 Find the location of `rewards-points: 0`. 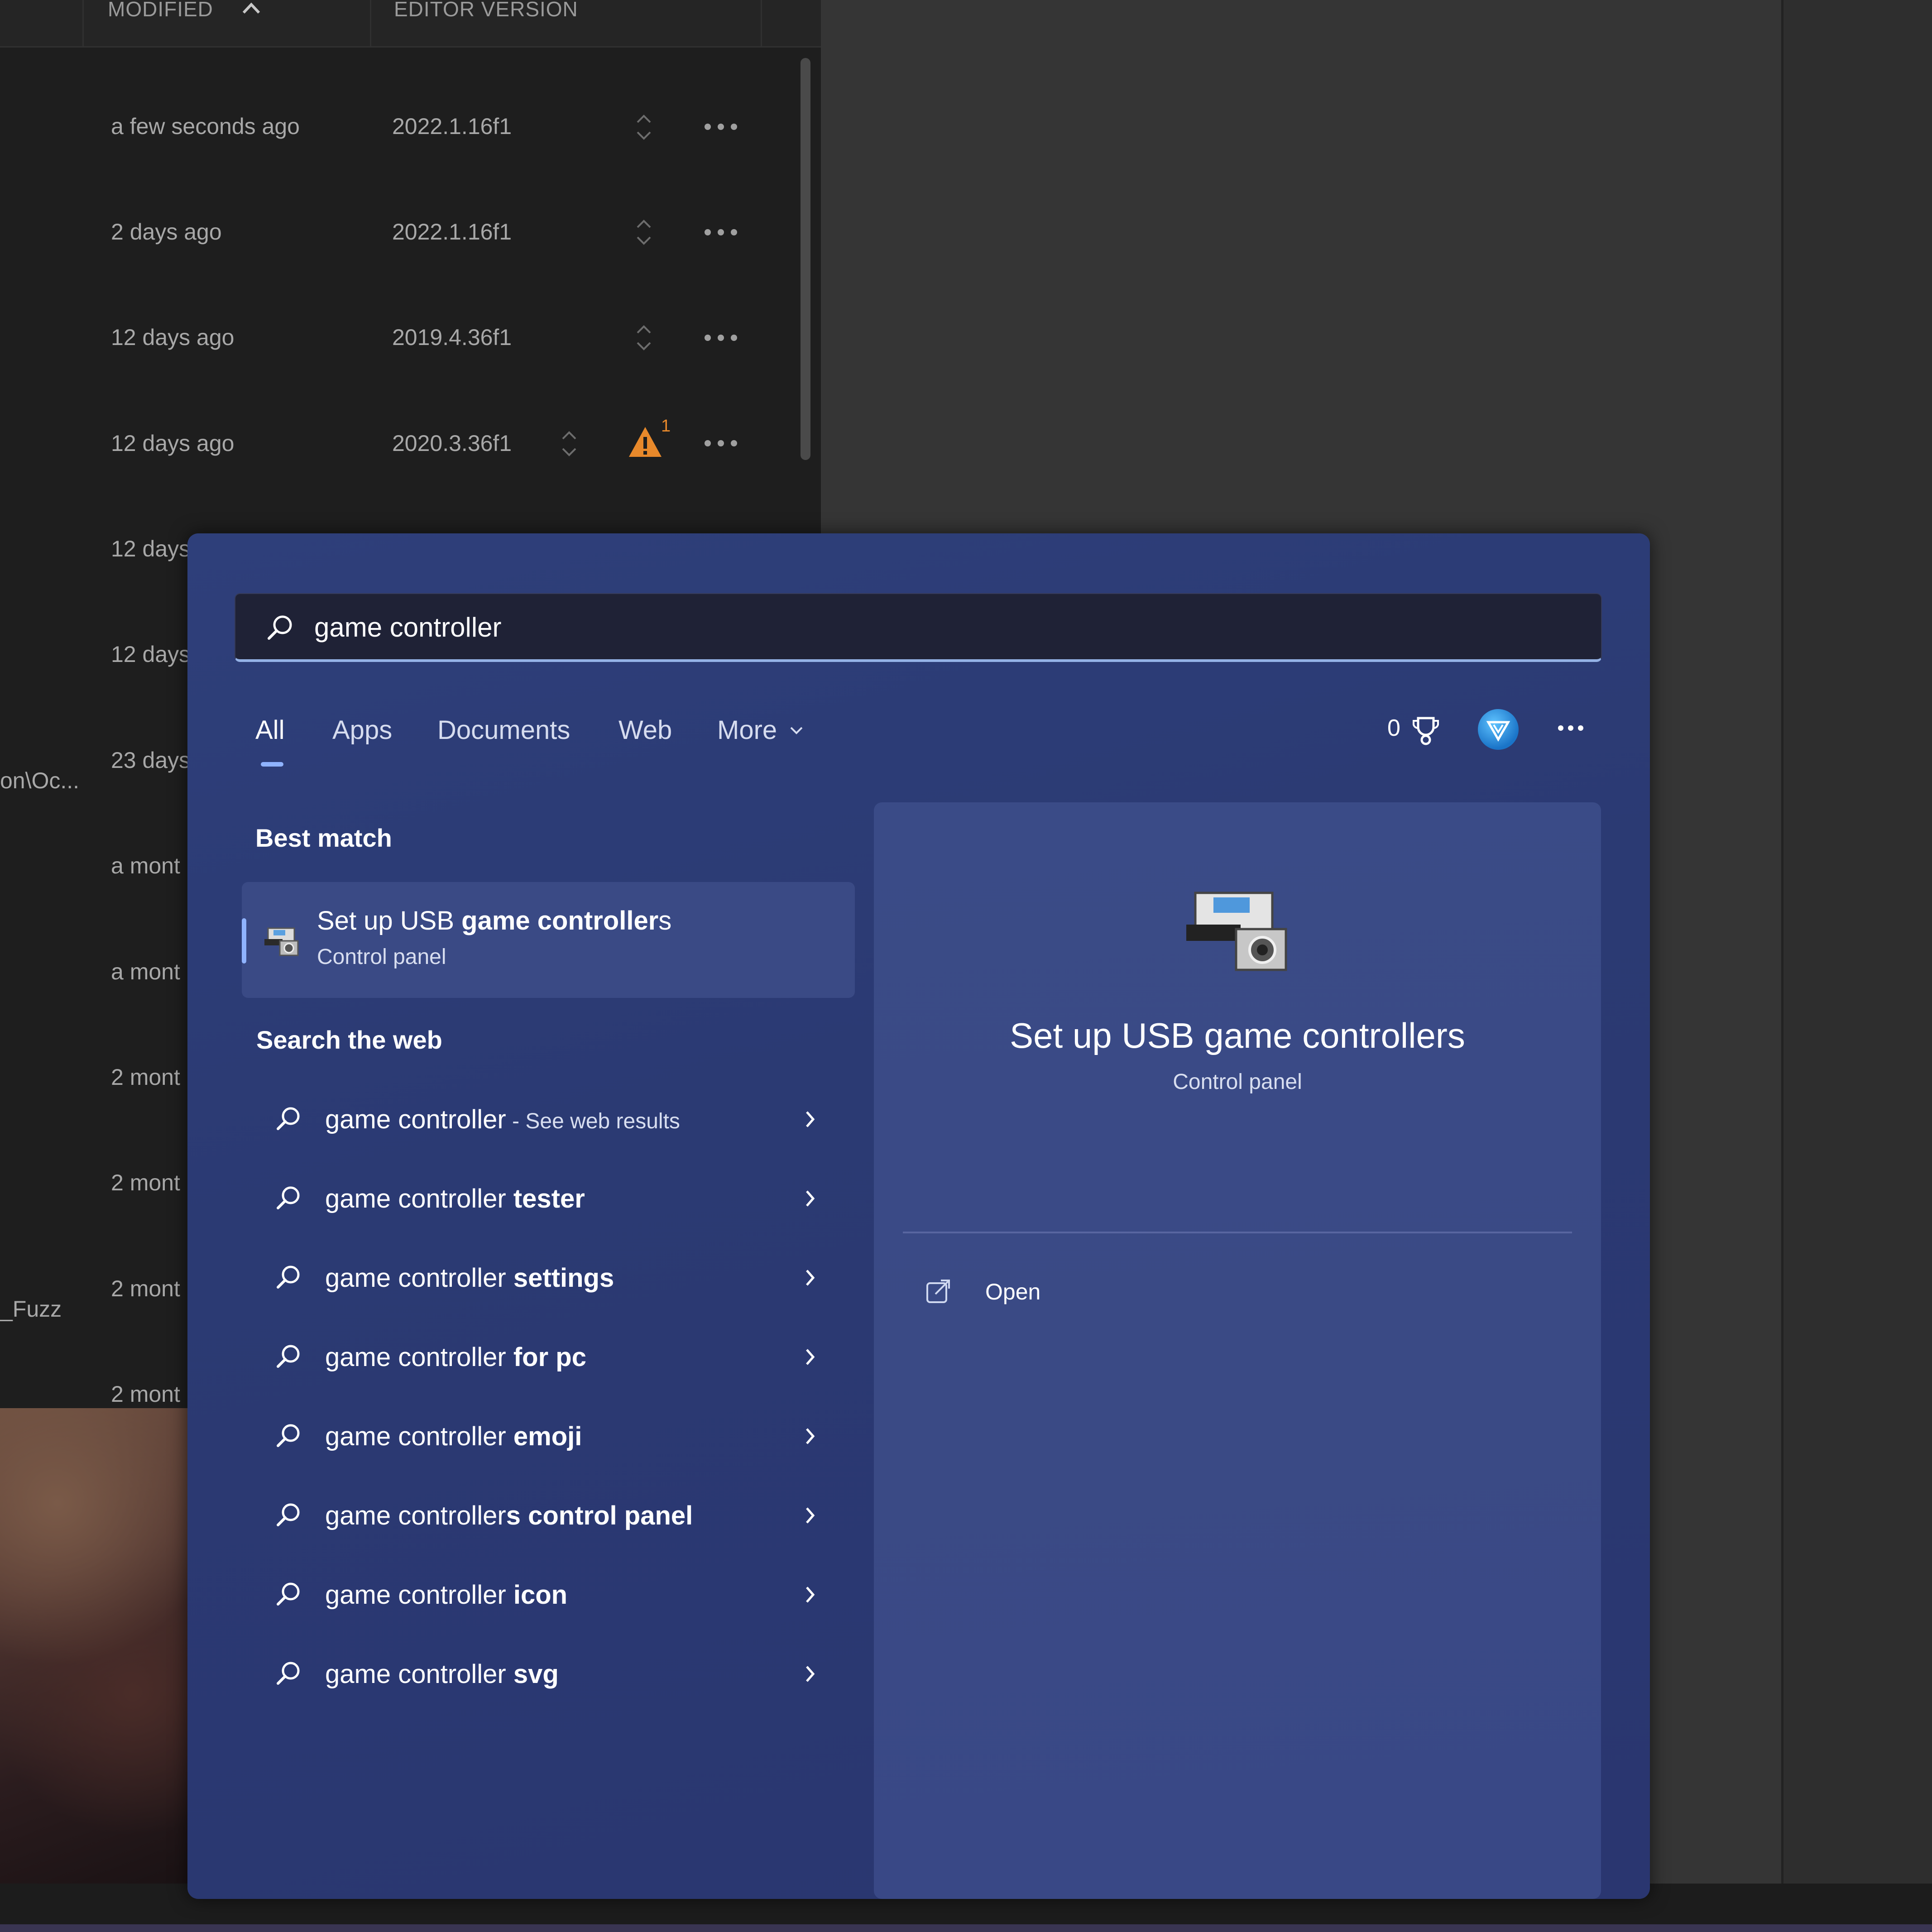

rewards-points: 0 is located at coordinates (1393, 728).